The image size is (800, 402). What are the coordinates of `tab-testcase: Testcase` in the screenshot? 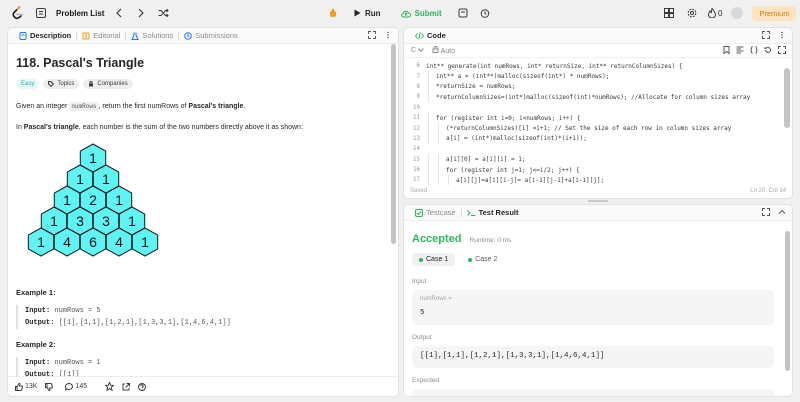 It's located at (435, 213).